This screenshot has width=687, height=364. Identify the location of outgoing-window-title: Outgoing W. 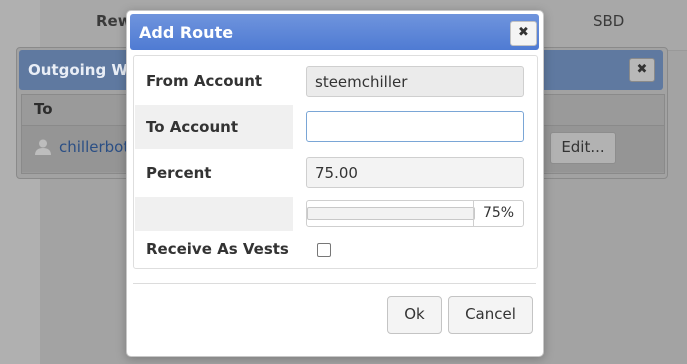
(78, 70).